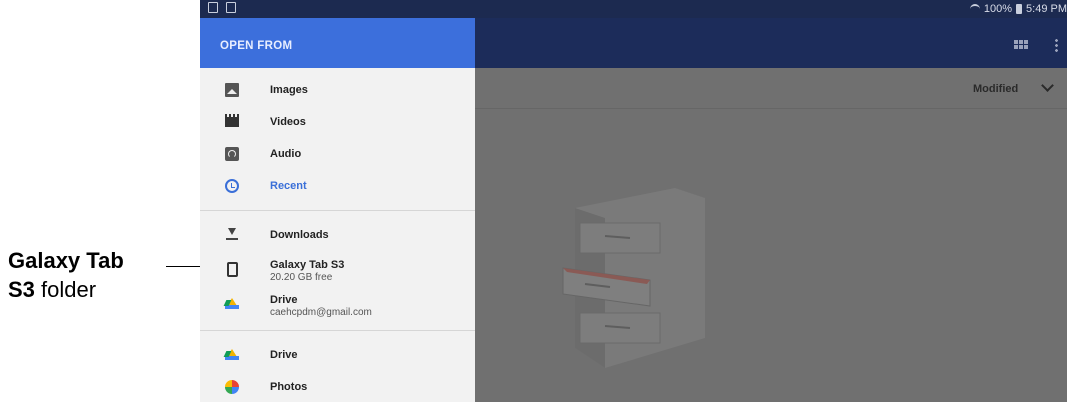 This screenshot has height=402, width=1067. What do you see at coordinates (288, 186) in the screenshot?
I see `nav-item-label: Recent` at bounding box center [288, 186].